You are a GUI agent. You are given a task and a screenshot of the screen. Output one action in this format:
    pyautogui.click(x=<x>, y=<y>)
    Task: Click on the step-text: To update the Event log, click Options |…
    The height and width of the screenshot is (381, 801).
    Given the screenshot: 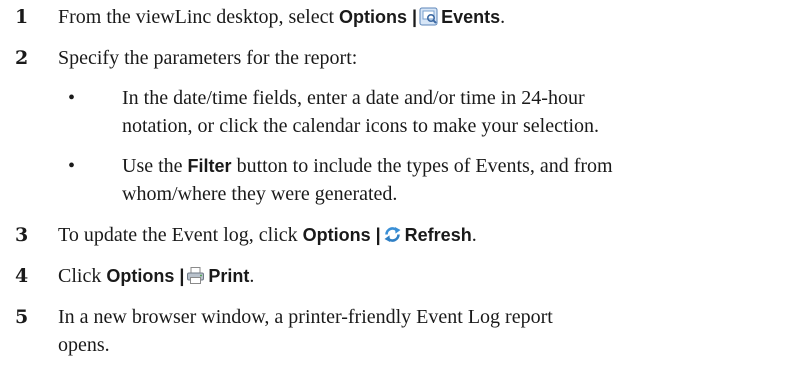 What is the action you would take?
    pyautogui.click(x=267, y=235)
    